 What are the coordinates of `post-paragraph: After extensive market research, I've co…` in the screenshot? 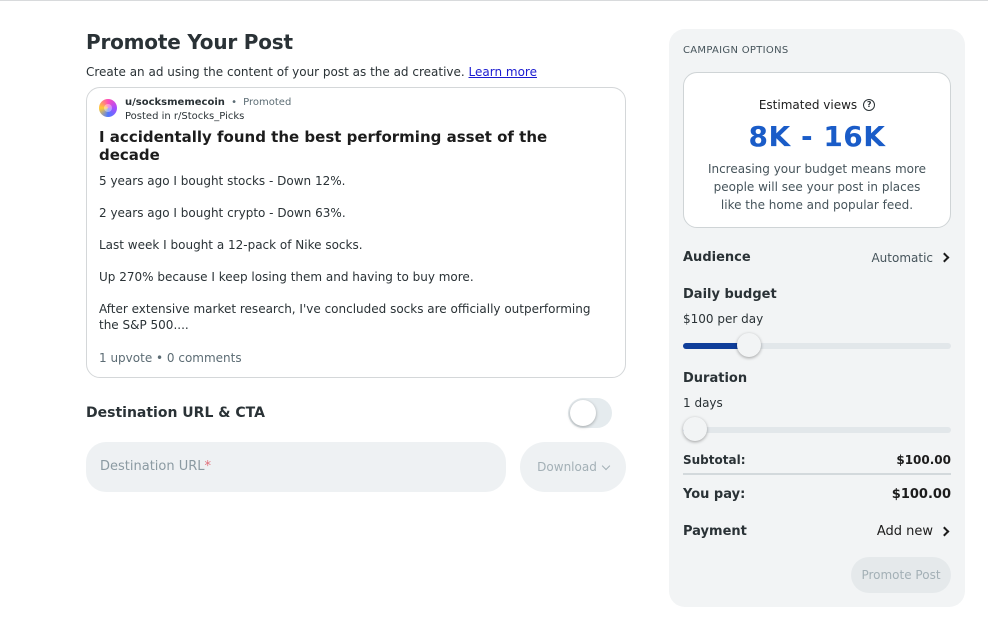 It's located at (345, 317).